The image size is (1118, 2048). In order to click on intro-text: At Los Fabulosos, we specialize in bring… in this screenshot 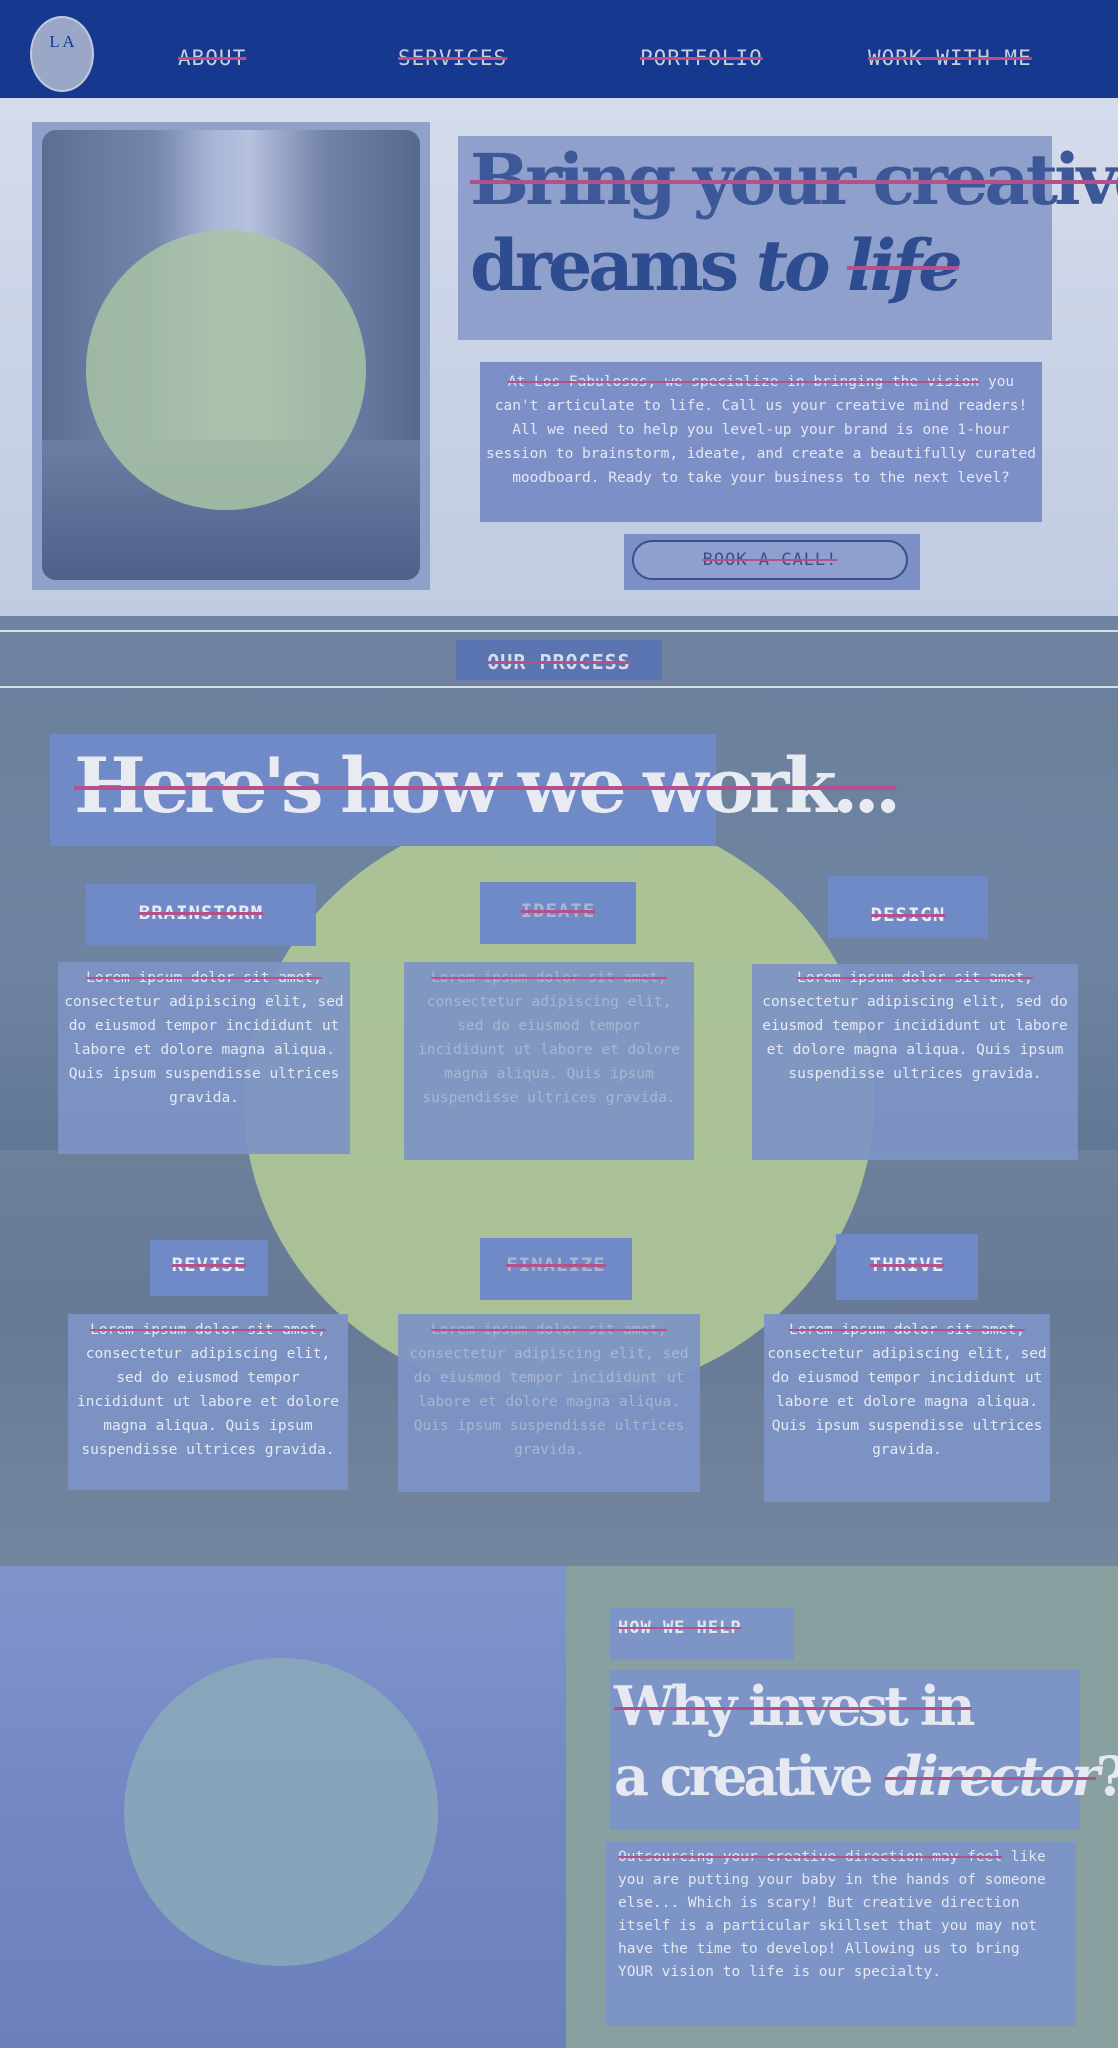, I will do `click(761, 430)`.